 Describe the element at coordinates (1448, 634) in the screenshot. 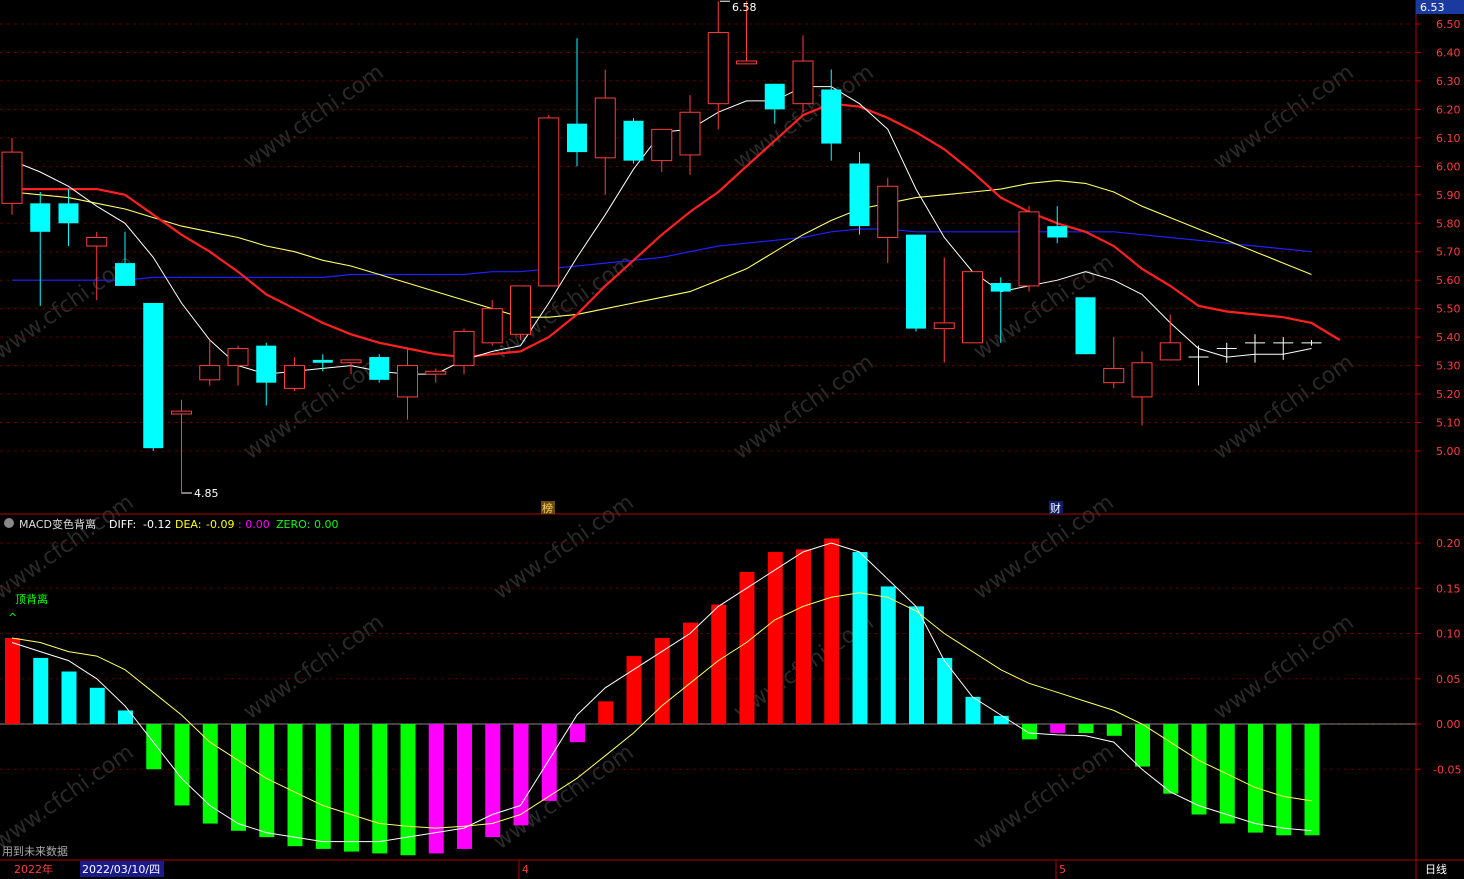

I see `macd-tick-label: 0.10` at that location.